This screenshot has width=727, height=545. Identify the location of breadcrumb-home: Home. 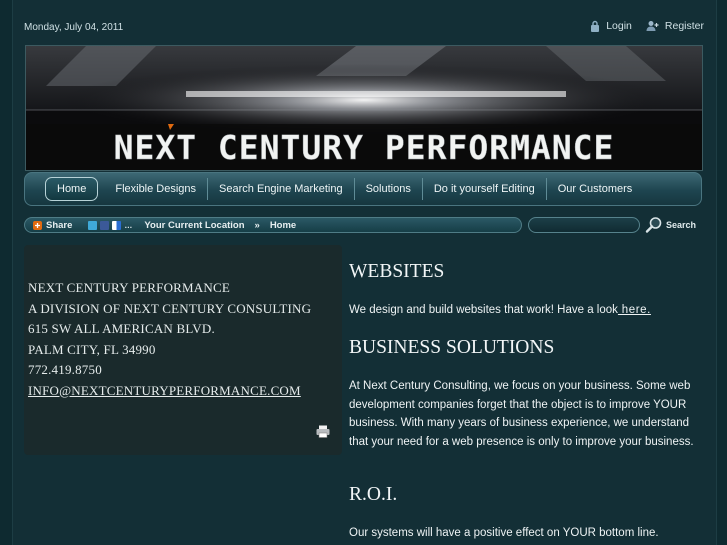
(283, 225).